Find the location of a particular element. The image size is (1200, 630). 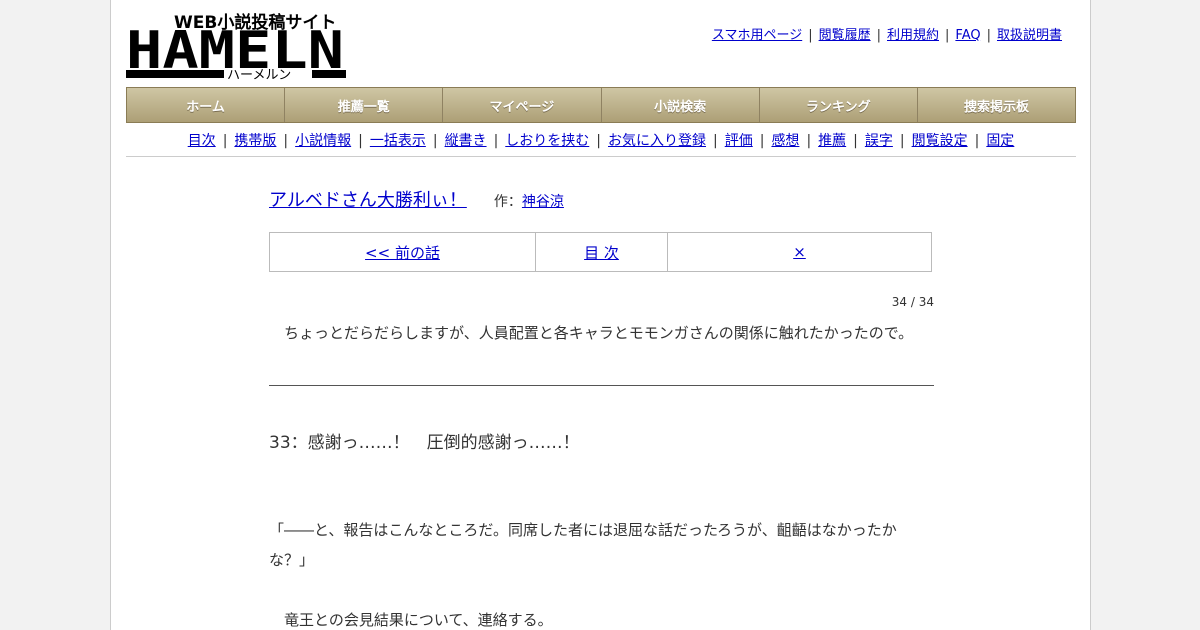

logo-kana: ハーメルン is located at coordinates (259, 74).